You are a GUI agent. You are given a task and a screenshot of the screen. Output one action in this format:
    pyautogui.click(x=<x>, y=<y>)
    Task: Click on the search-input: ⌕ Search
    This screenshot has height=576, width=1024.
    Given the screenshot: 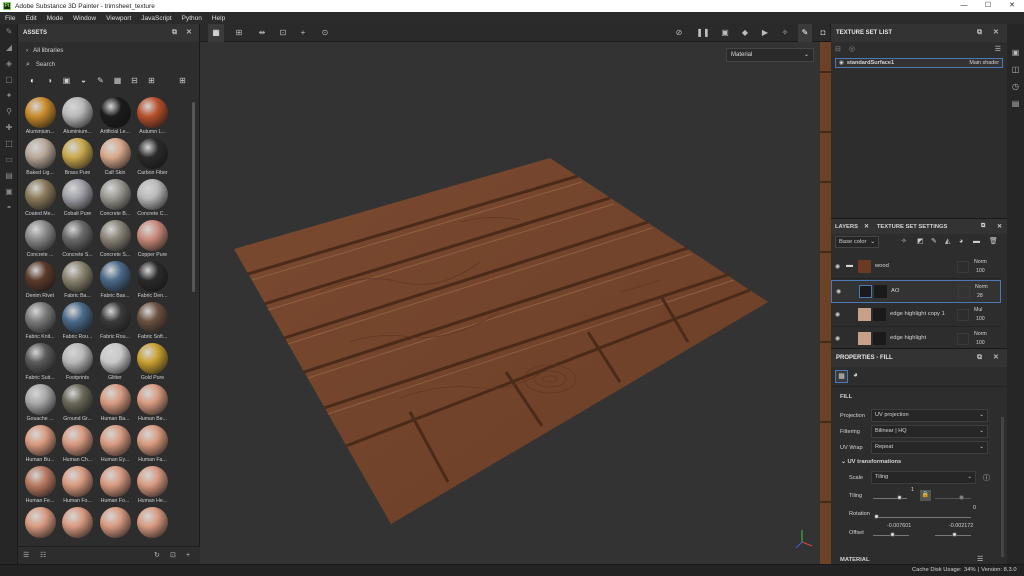 What is the action you would take?
    pyautogui.click(x=108, y=65)
    